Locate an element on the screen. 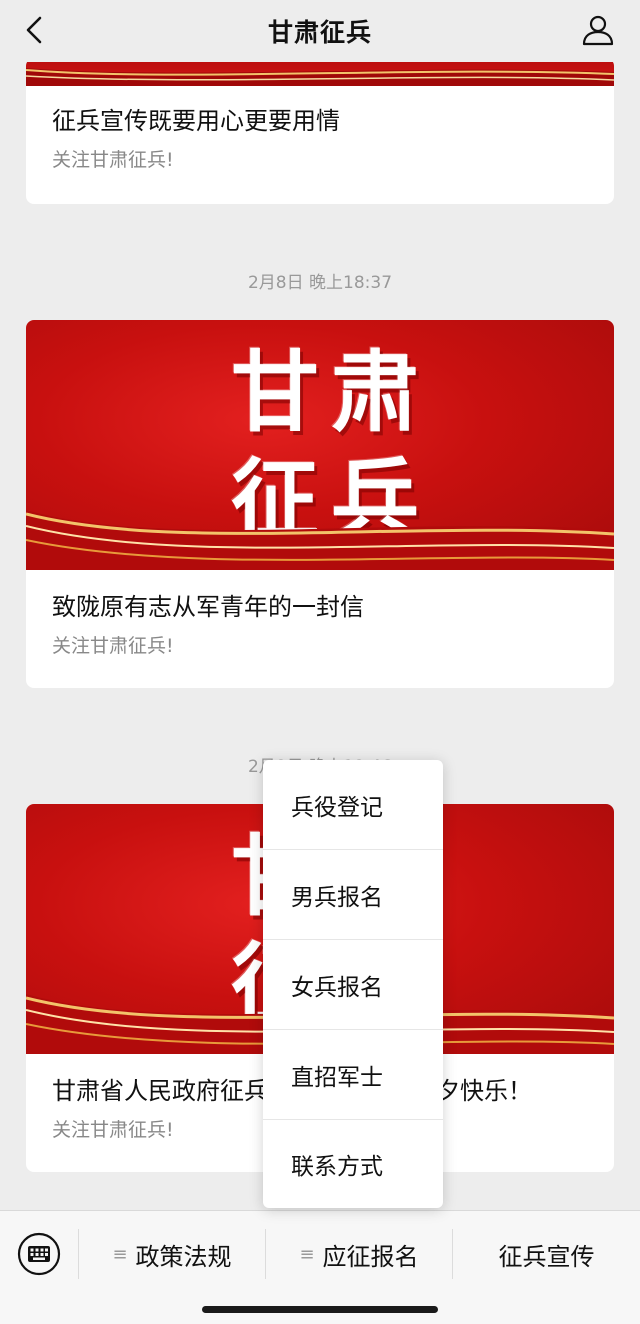 The height and width of the screenshot is (1324, 640). ribbon-decoration is located at coordinates (320, 540).